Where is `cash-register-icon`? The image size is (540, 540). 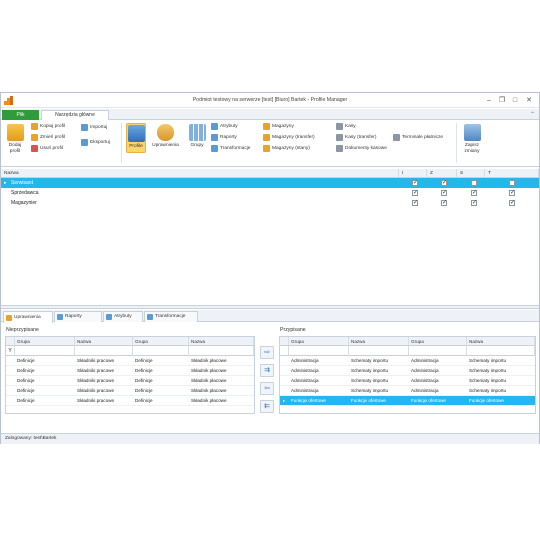 cash-register-icon is located at coordinates (339, 126).